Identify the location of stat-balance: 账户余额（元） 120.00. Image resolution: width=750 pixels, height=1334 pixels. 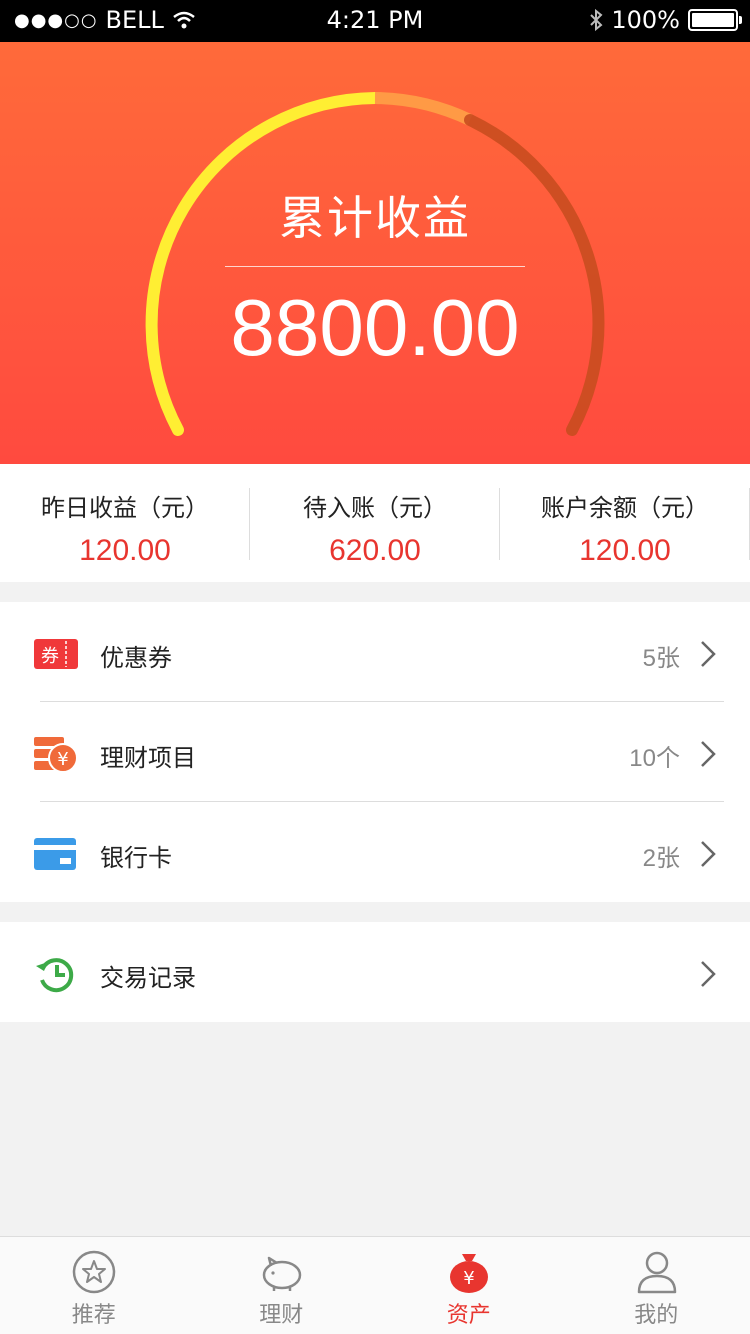
(625, 523).